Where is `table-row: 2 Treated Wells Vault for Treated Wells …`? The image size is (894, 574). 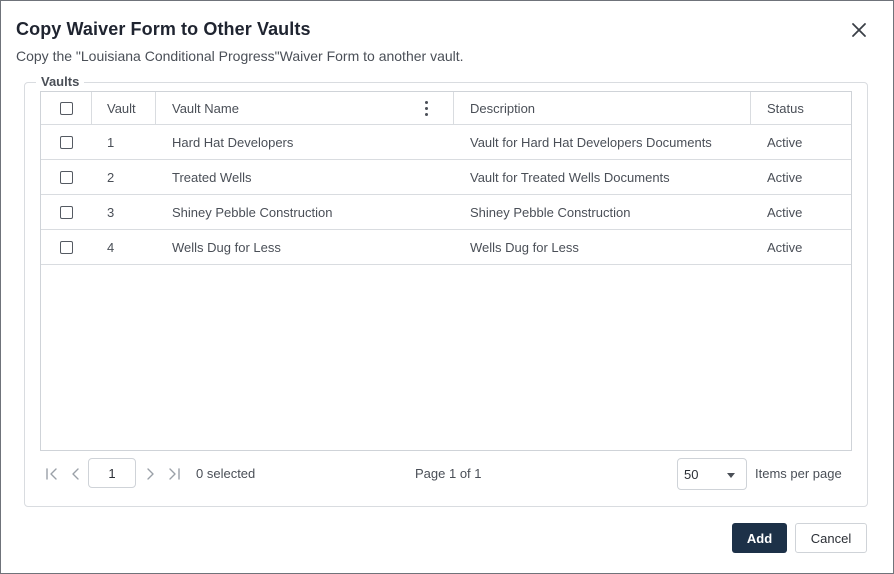
table-row: 2 Treated Wells Vault for Treated Wells … is located at coordinates (446, 177).